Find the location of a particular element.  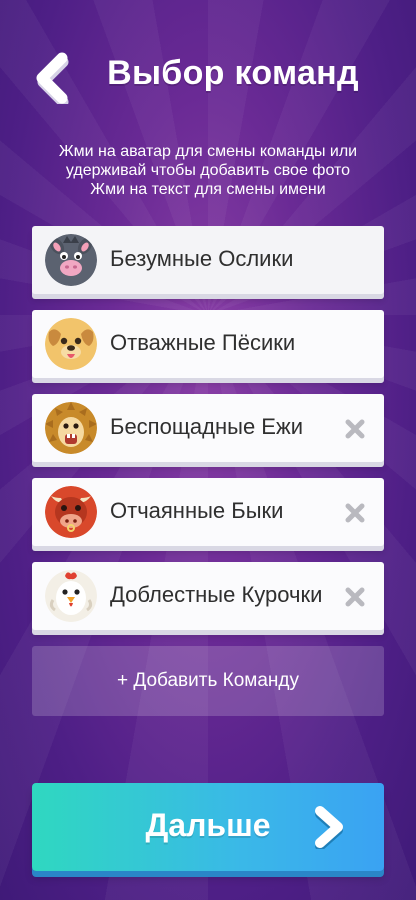

team-row: Безумные Ослики is located at coordinates (208, 260).